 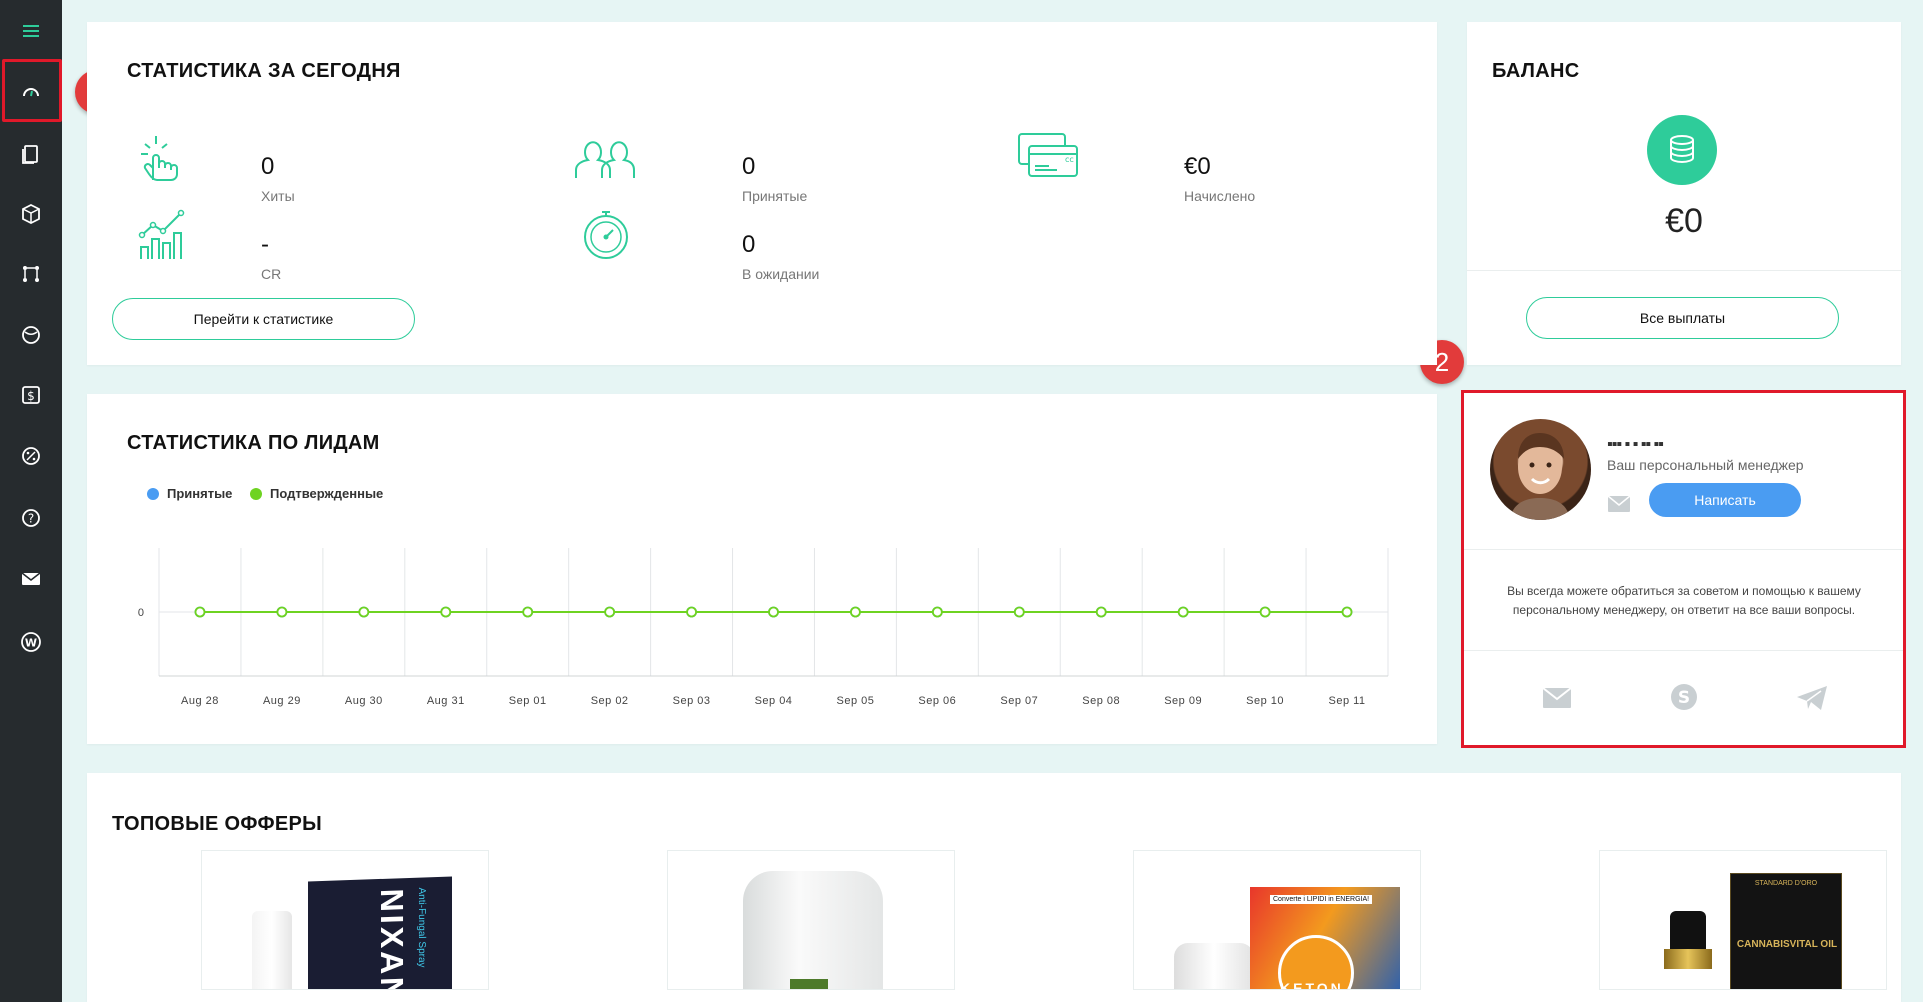 What do you see at coordinates (749, 244) in the screenshot?
I see `pending-value: 0` at bounding box center [749, 244].